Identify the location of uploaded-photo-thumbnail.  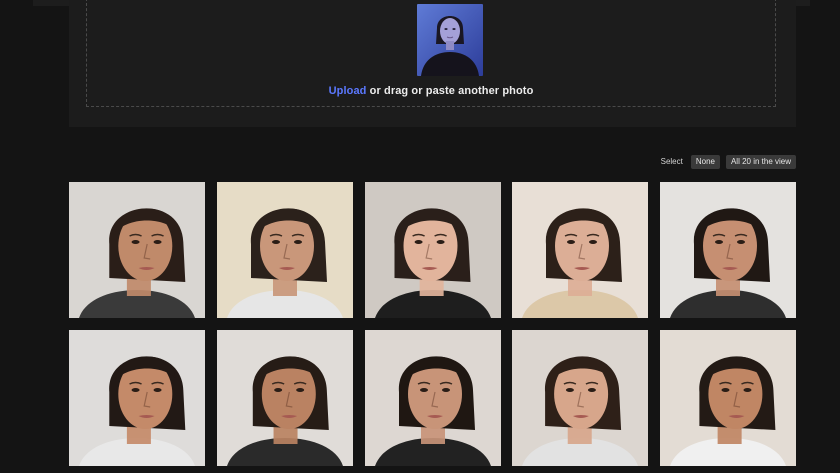
(450, 40).